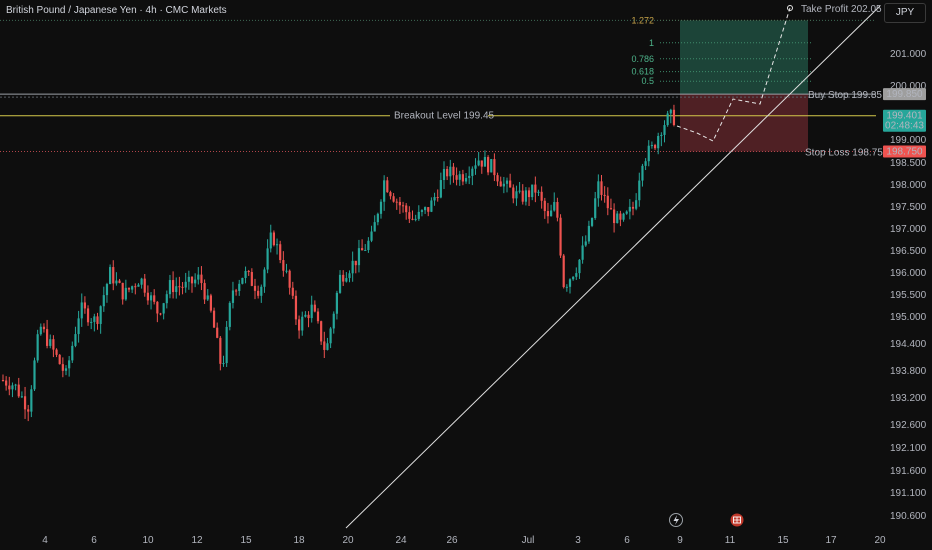  Describe the element at coordinates (676, 520) in the screenshot. I see `lightning-icon` at that location.